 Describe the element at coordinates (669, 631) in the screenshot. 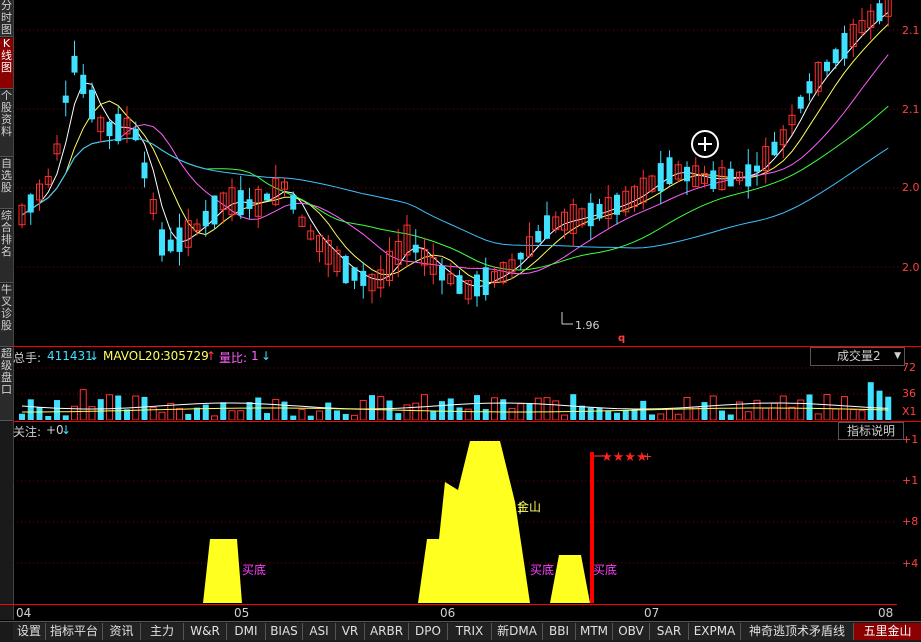

I see `tab-sar: SAR` at that location.